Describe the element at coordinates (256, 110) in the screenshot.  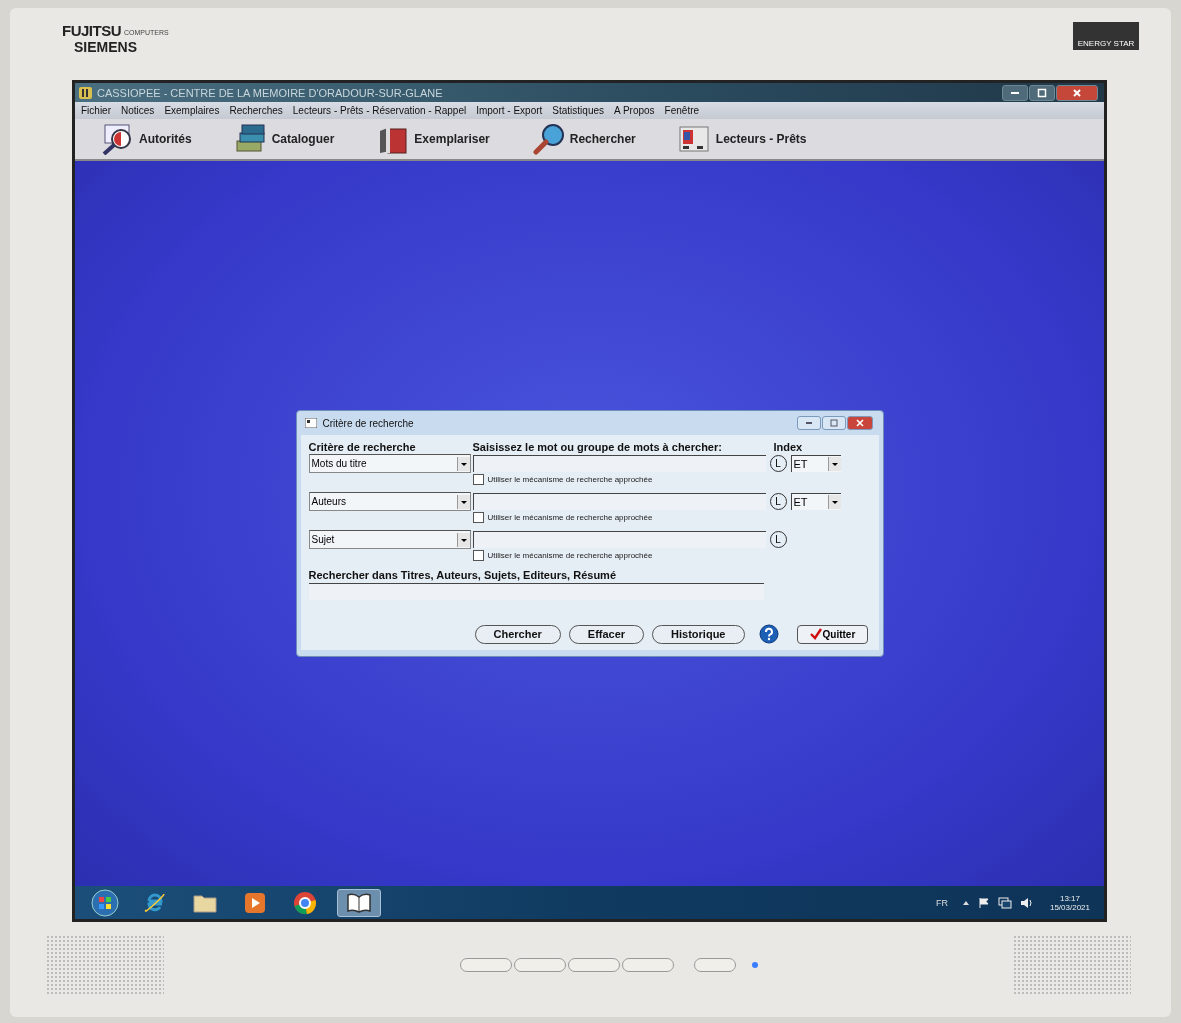
I see `menu-item: Recherches` at that location.